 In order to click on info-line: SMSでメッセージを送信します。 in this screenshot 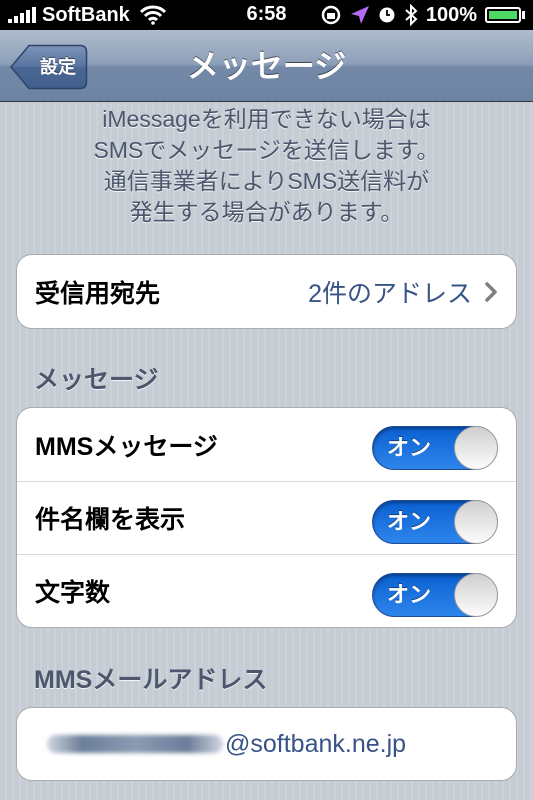, I will do `click(266, 150)`.